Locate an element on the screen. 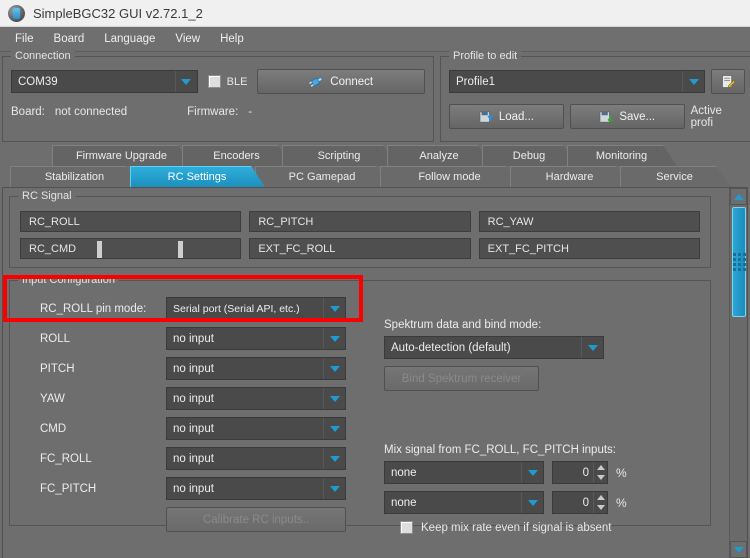 The width and height of the screenshot is (750, 558). window-titlebar: SimpleBGC32 GUI v2.72.1_2 is located at coordinates (375, 13).